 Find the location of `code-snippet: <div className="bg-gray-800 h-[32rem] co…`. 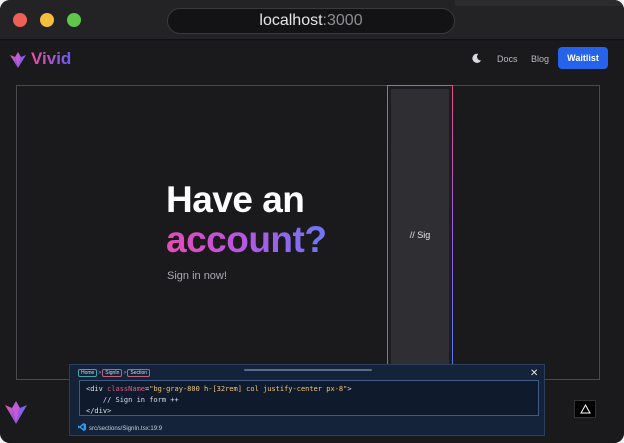

code-snippet: <div className="bg-gray-800 h-[32rem] co… is located at coordinates (309, 398).